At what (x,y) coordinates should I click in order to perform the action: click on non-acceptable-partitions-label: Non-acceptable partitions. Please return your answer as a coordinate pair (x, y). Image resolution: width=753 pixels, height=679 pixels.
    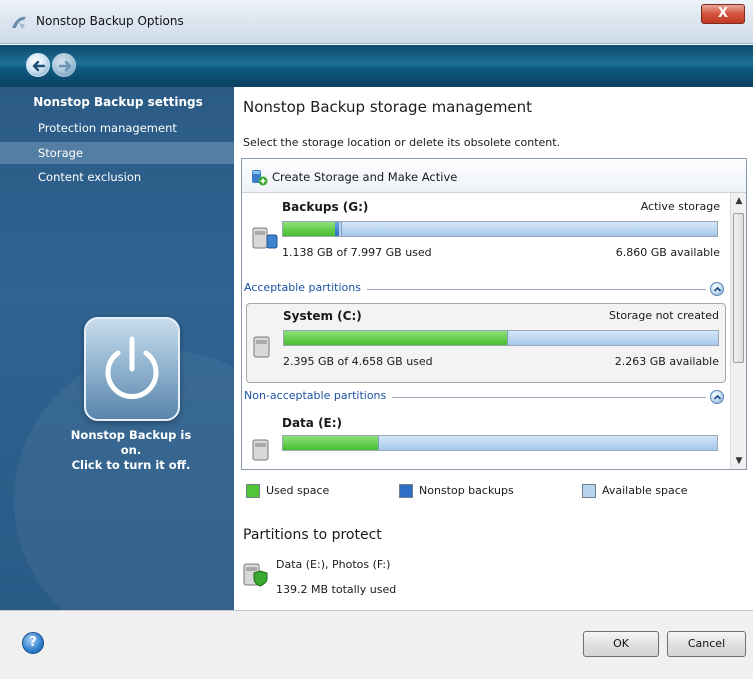
    Looking at the image, I should click on (318, 395).